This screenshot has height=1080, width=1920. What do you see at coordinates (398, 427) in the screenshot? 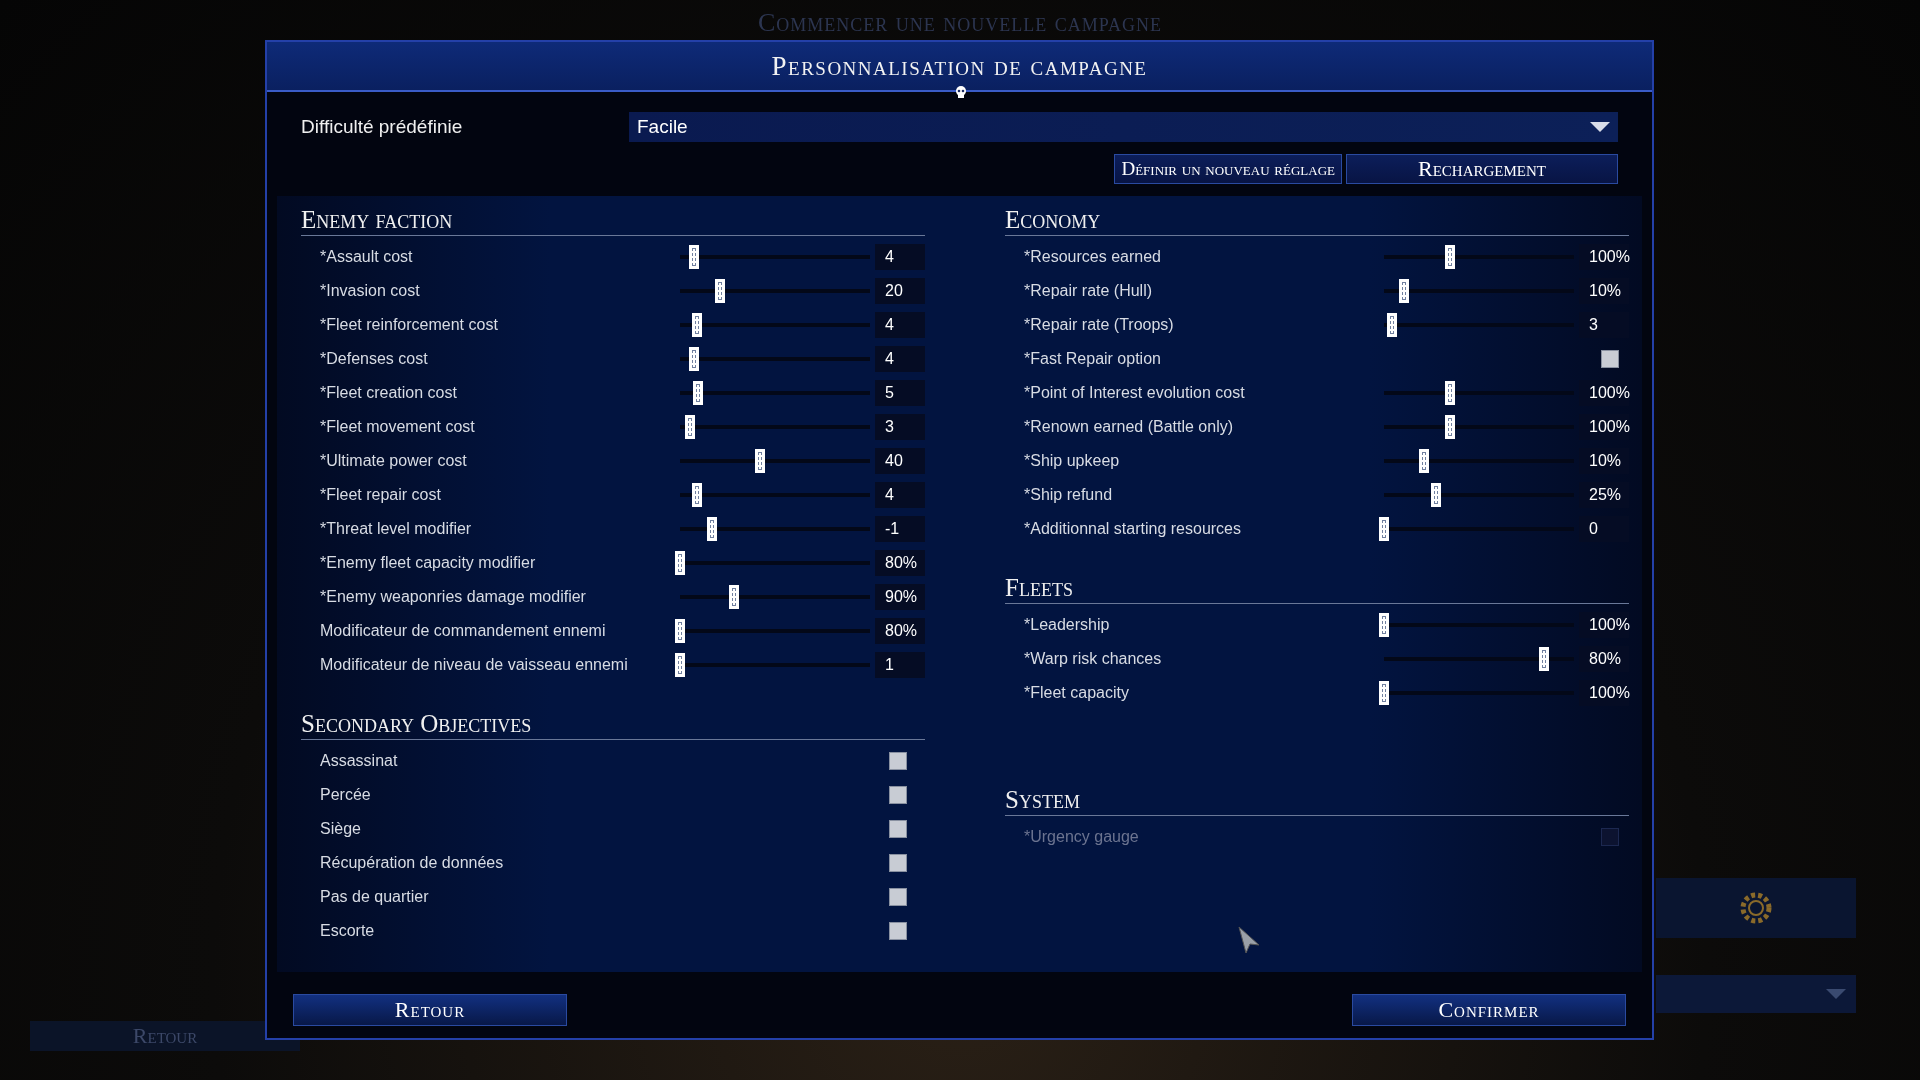
I see `setting-label: *Fleet movement cost` at bounding box center [398, 427].